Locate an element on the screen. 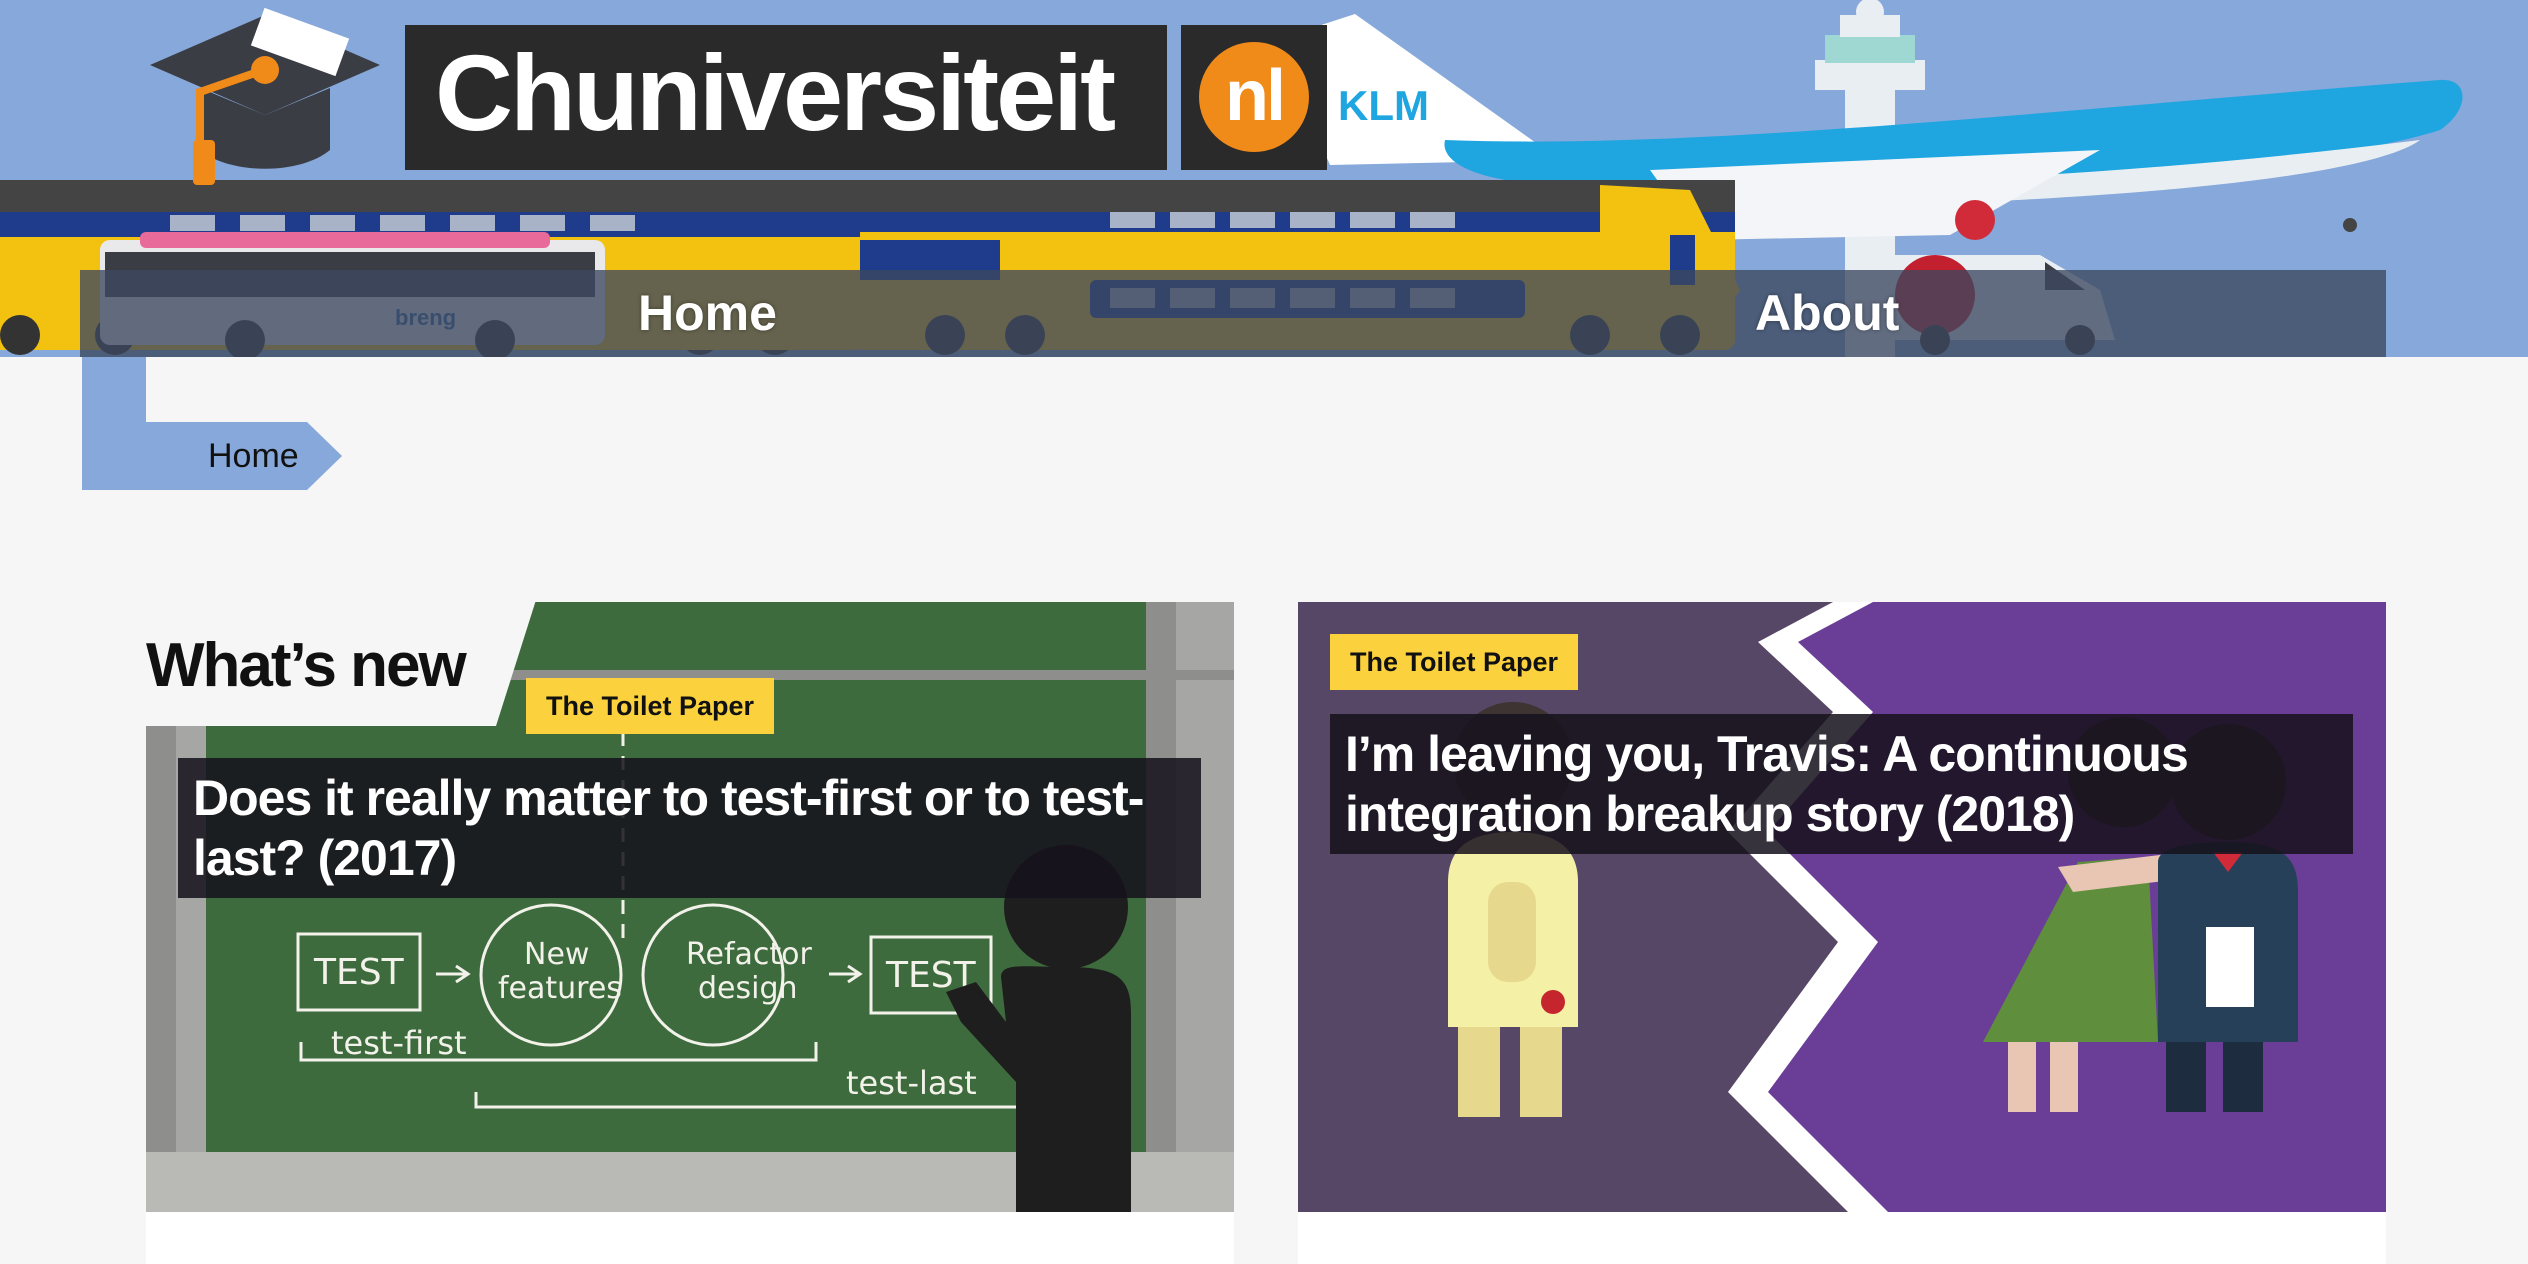  breadcrumb-item-home: Home is located at coordinates (253, 456).